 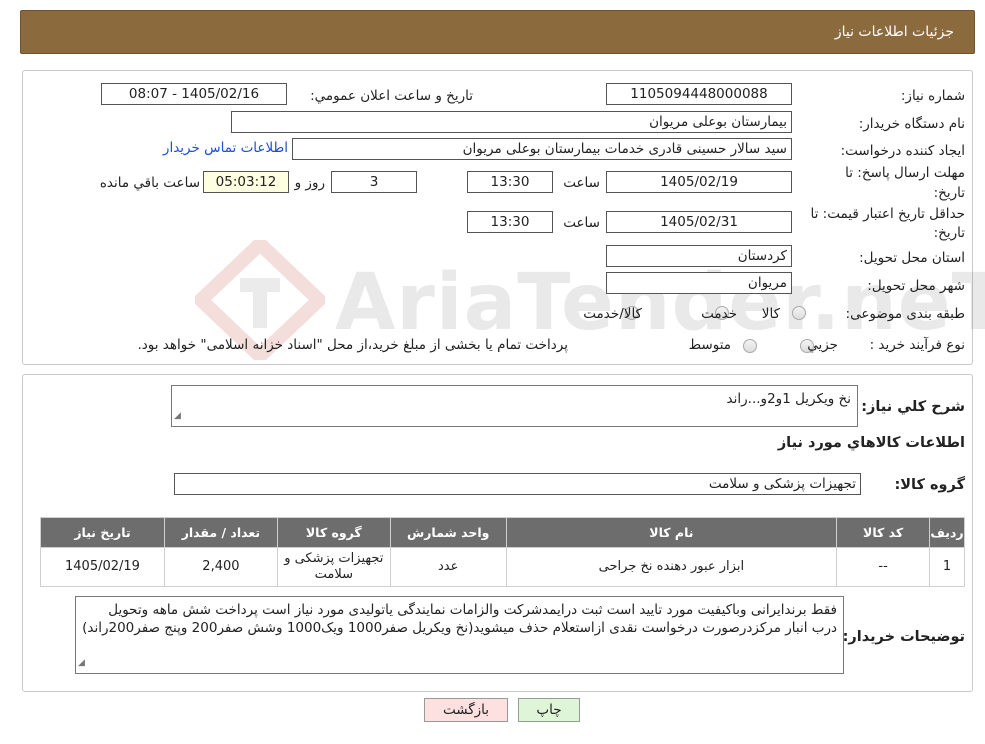 I want to click on buyer-notes-label: توضیحات خریدار:, so click(x=903, y=637).